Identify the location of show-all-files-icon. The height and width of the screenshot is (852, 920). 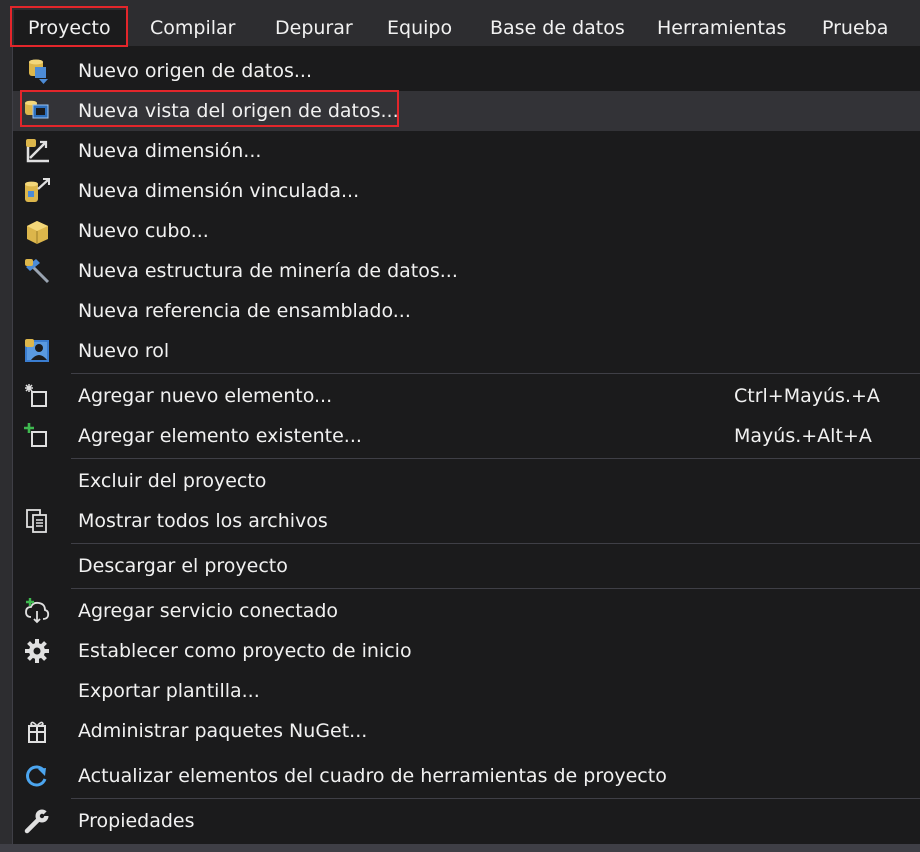
(36, 521).